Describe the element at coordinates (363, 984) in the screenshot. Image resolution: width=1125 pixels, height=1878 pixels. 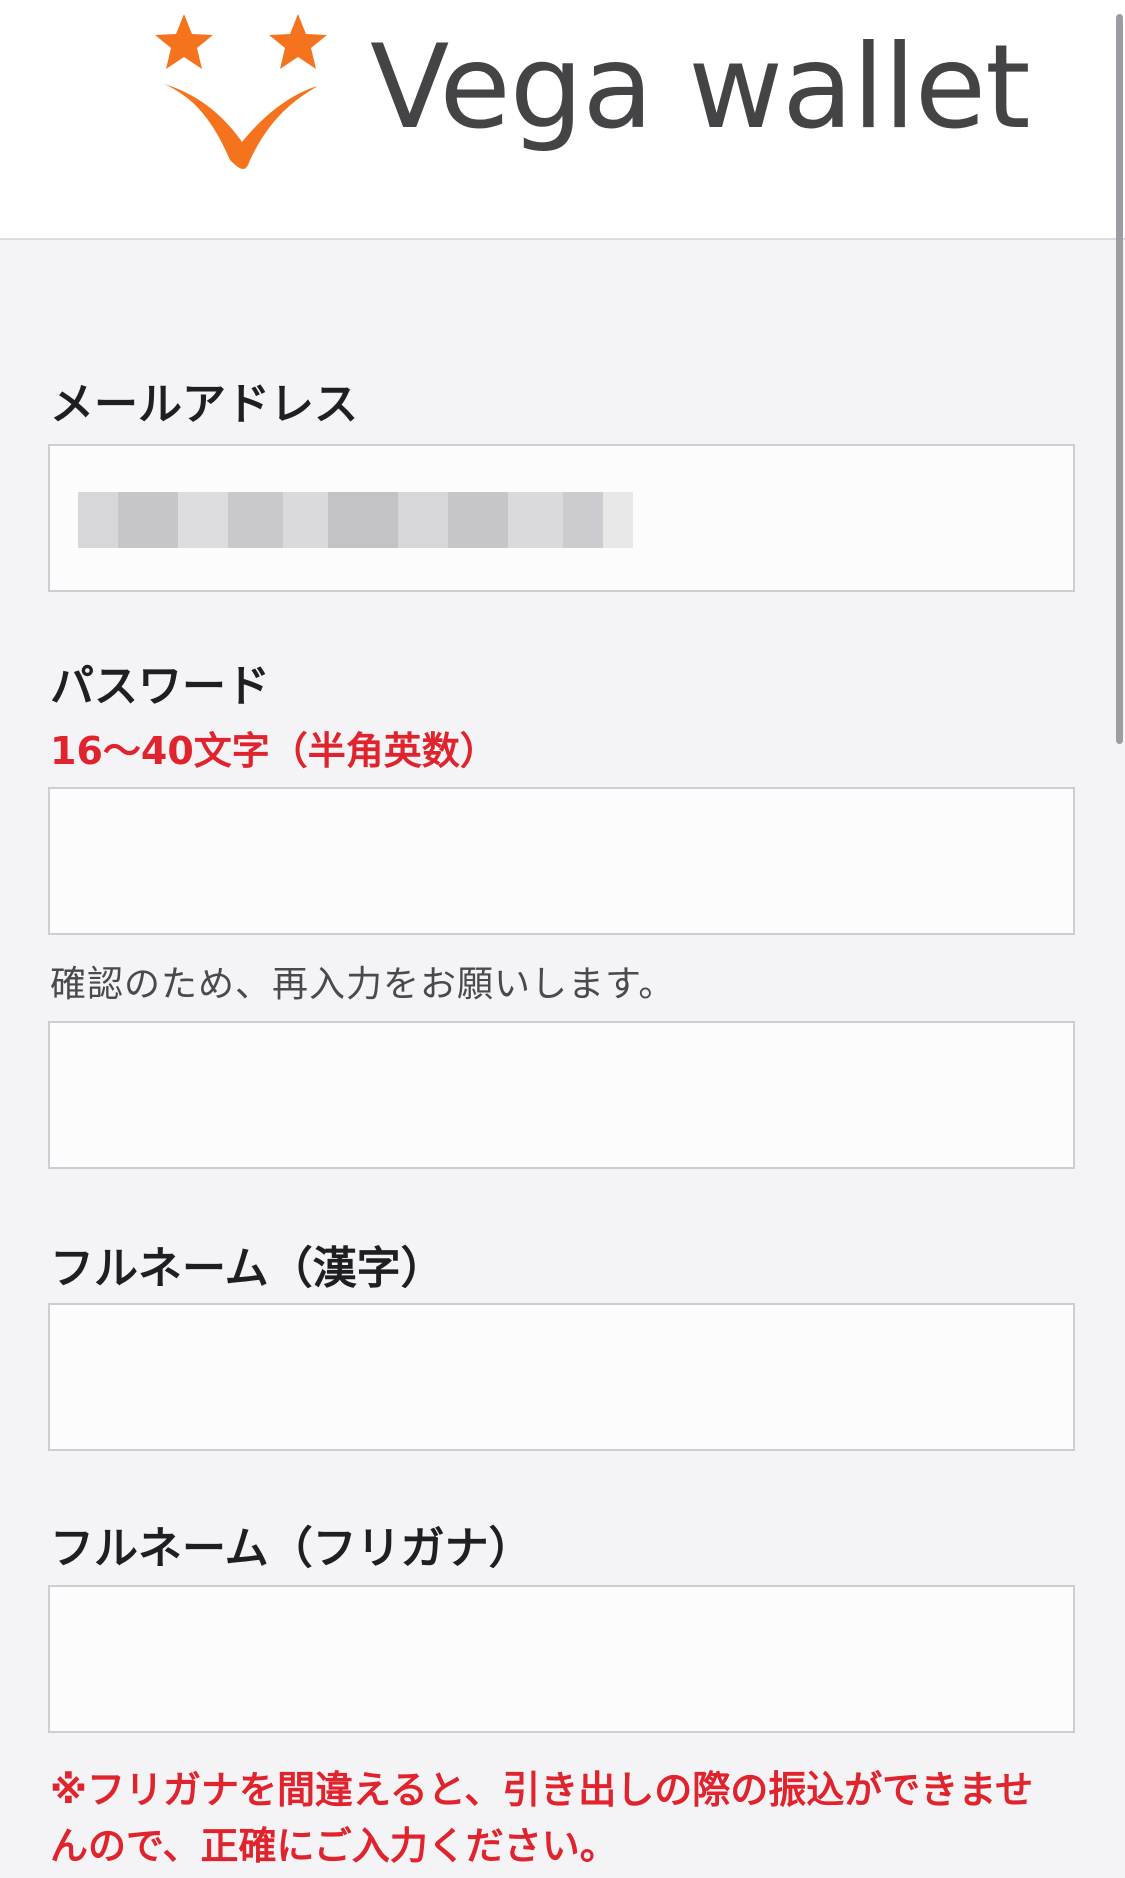
I see `password-confirm-hint: 確認のため、再入力をお願いします。` at that location.